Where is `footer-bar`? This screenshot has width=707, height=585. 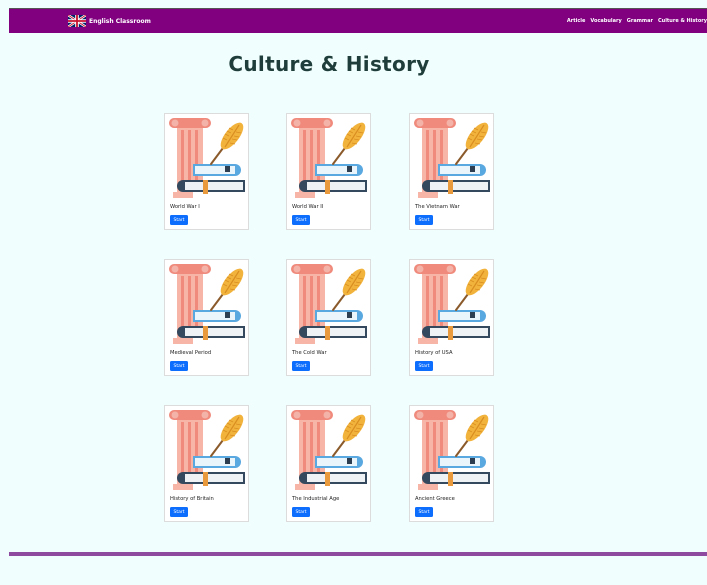
footer-bar is located at coordinates (358, 554).